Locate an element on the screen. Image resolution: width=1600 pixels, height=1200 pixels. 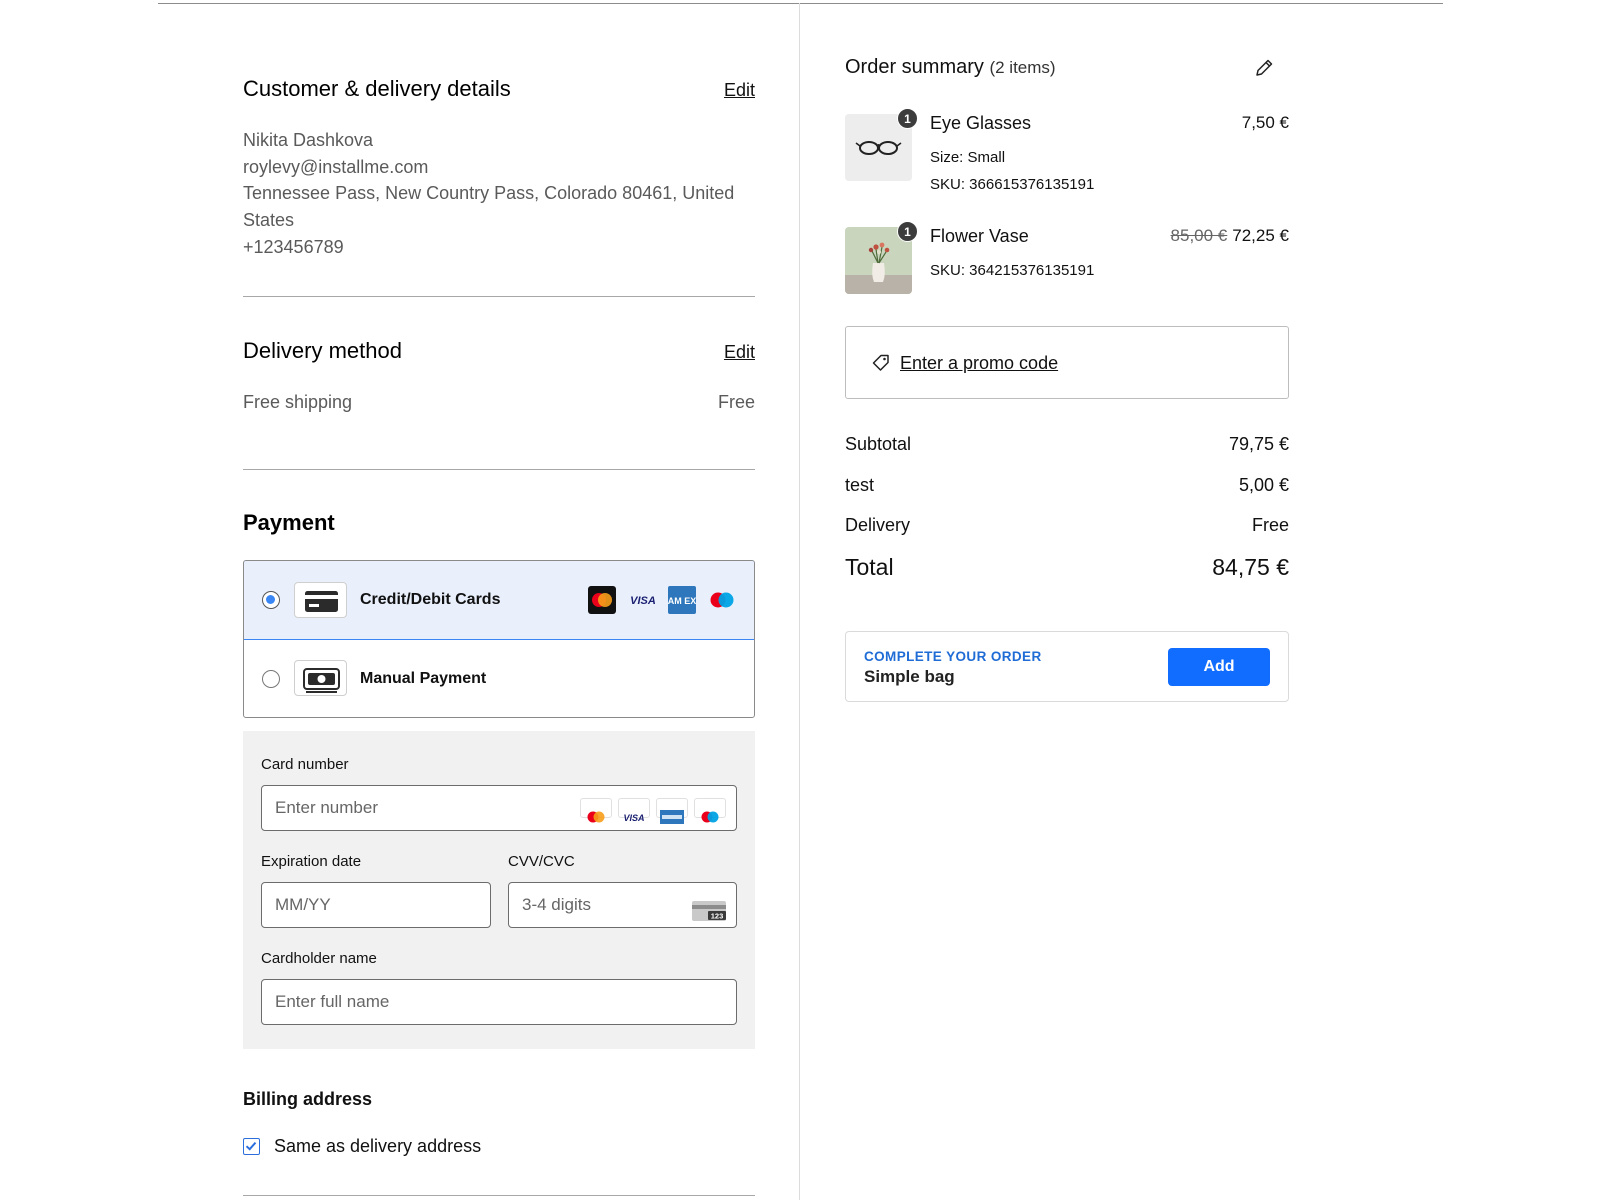
payment-section-title: Payment is located at coordinates (289, 522).